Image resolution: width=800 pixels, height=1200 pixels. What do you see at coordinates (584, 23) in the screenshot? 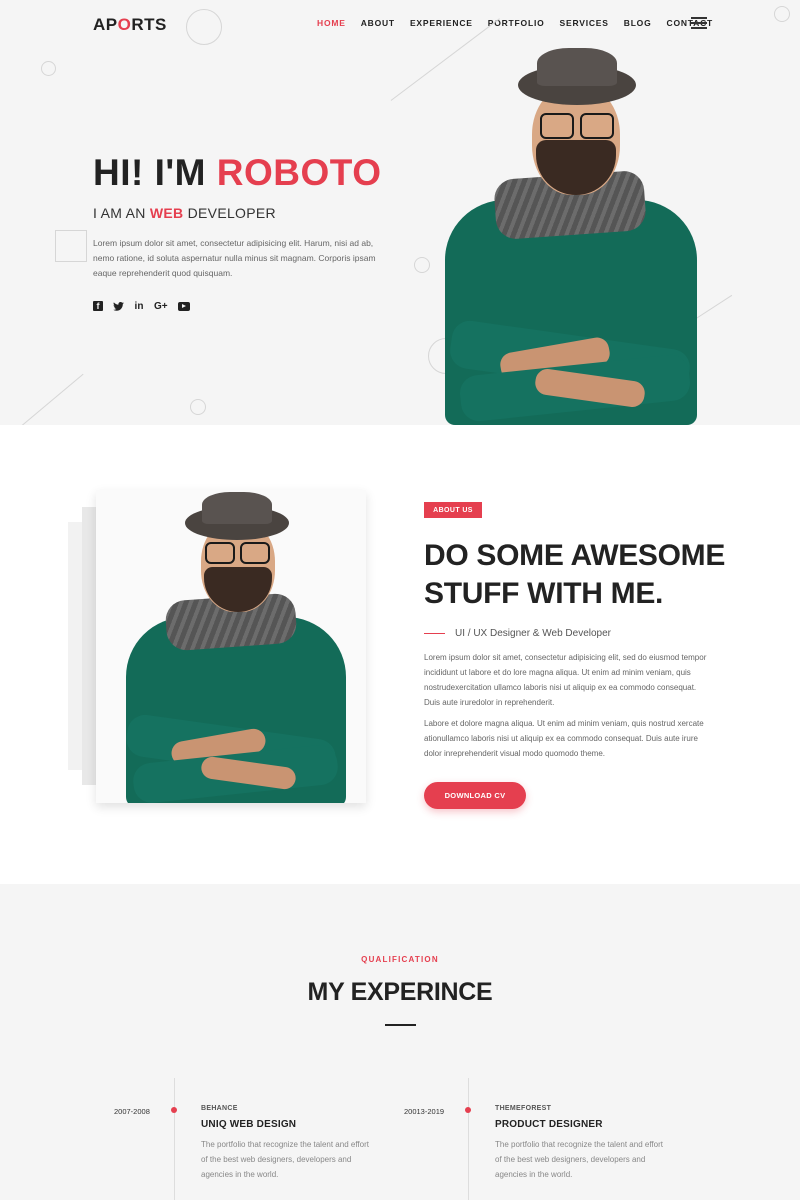
I see `nav-services: SERVICES` at bounding box center [584, 23].